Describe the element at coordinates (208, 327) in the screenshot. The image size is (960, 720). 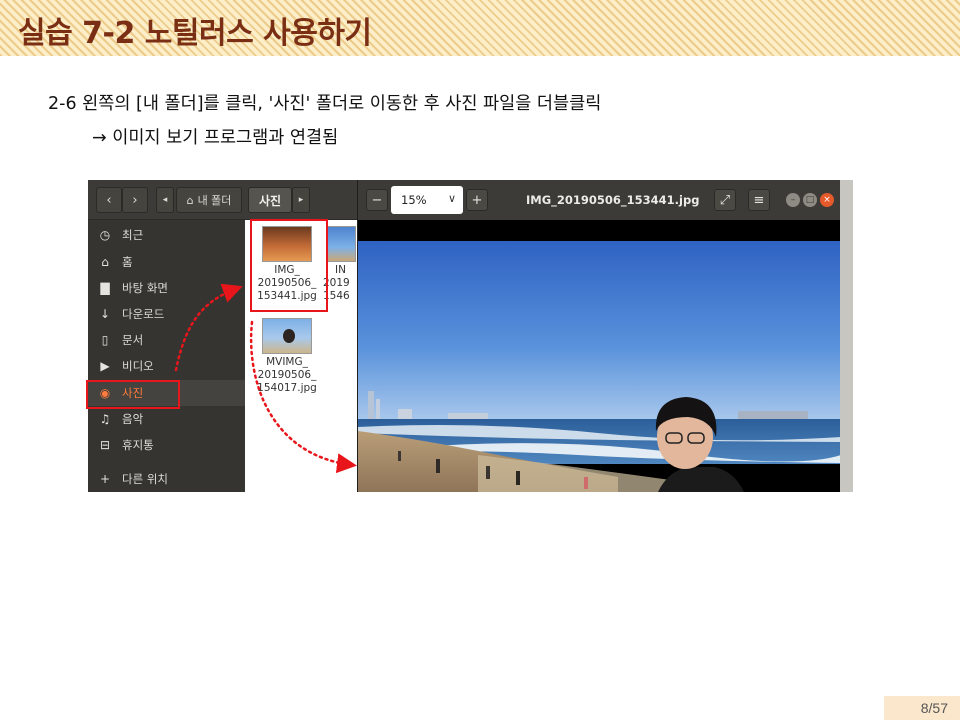
I see `arrow-to-file` at that location.